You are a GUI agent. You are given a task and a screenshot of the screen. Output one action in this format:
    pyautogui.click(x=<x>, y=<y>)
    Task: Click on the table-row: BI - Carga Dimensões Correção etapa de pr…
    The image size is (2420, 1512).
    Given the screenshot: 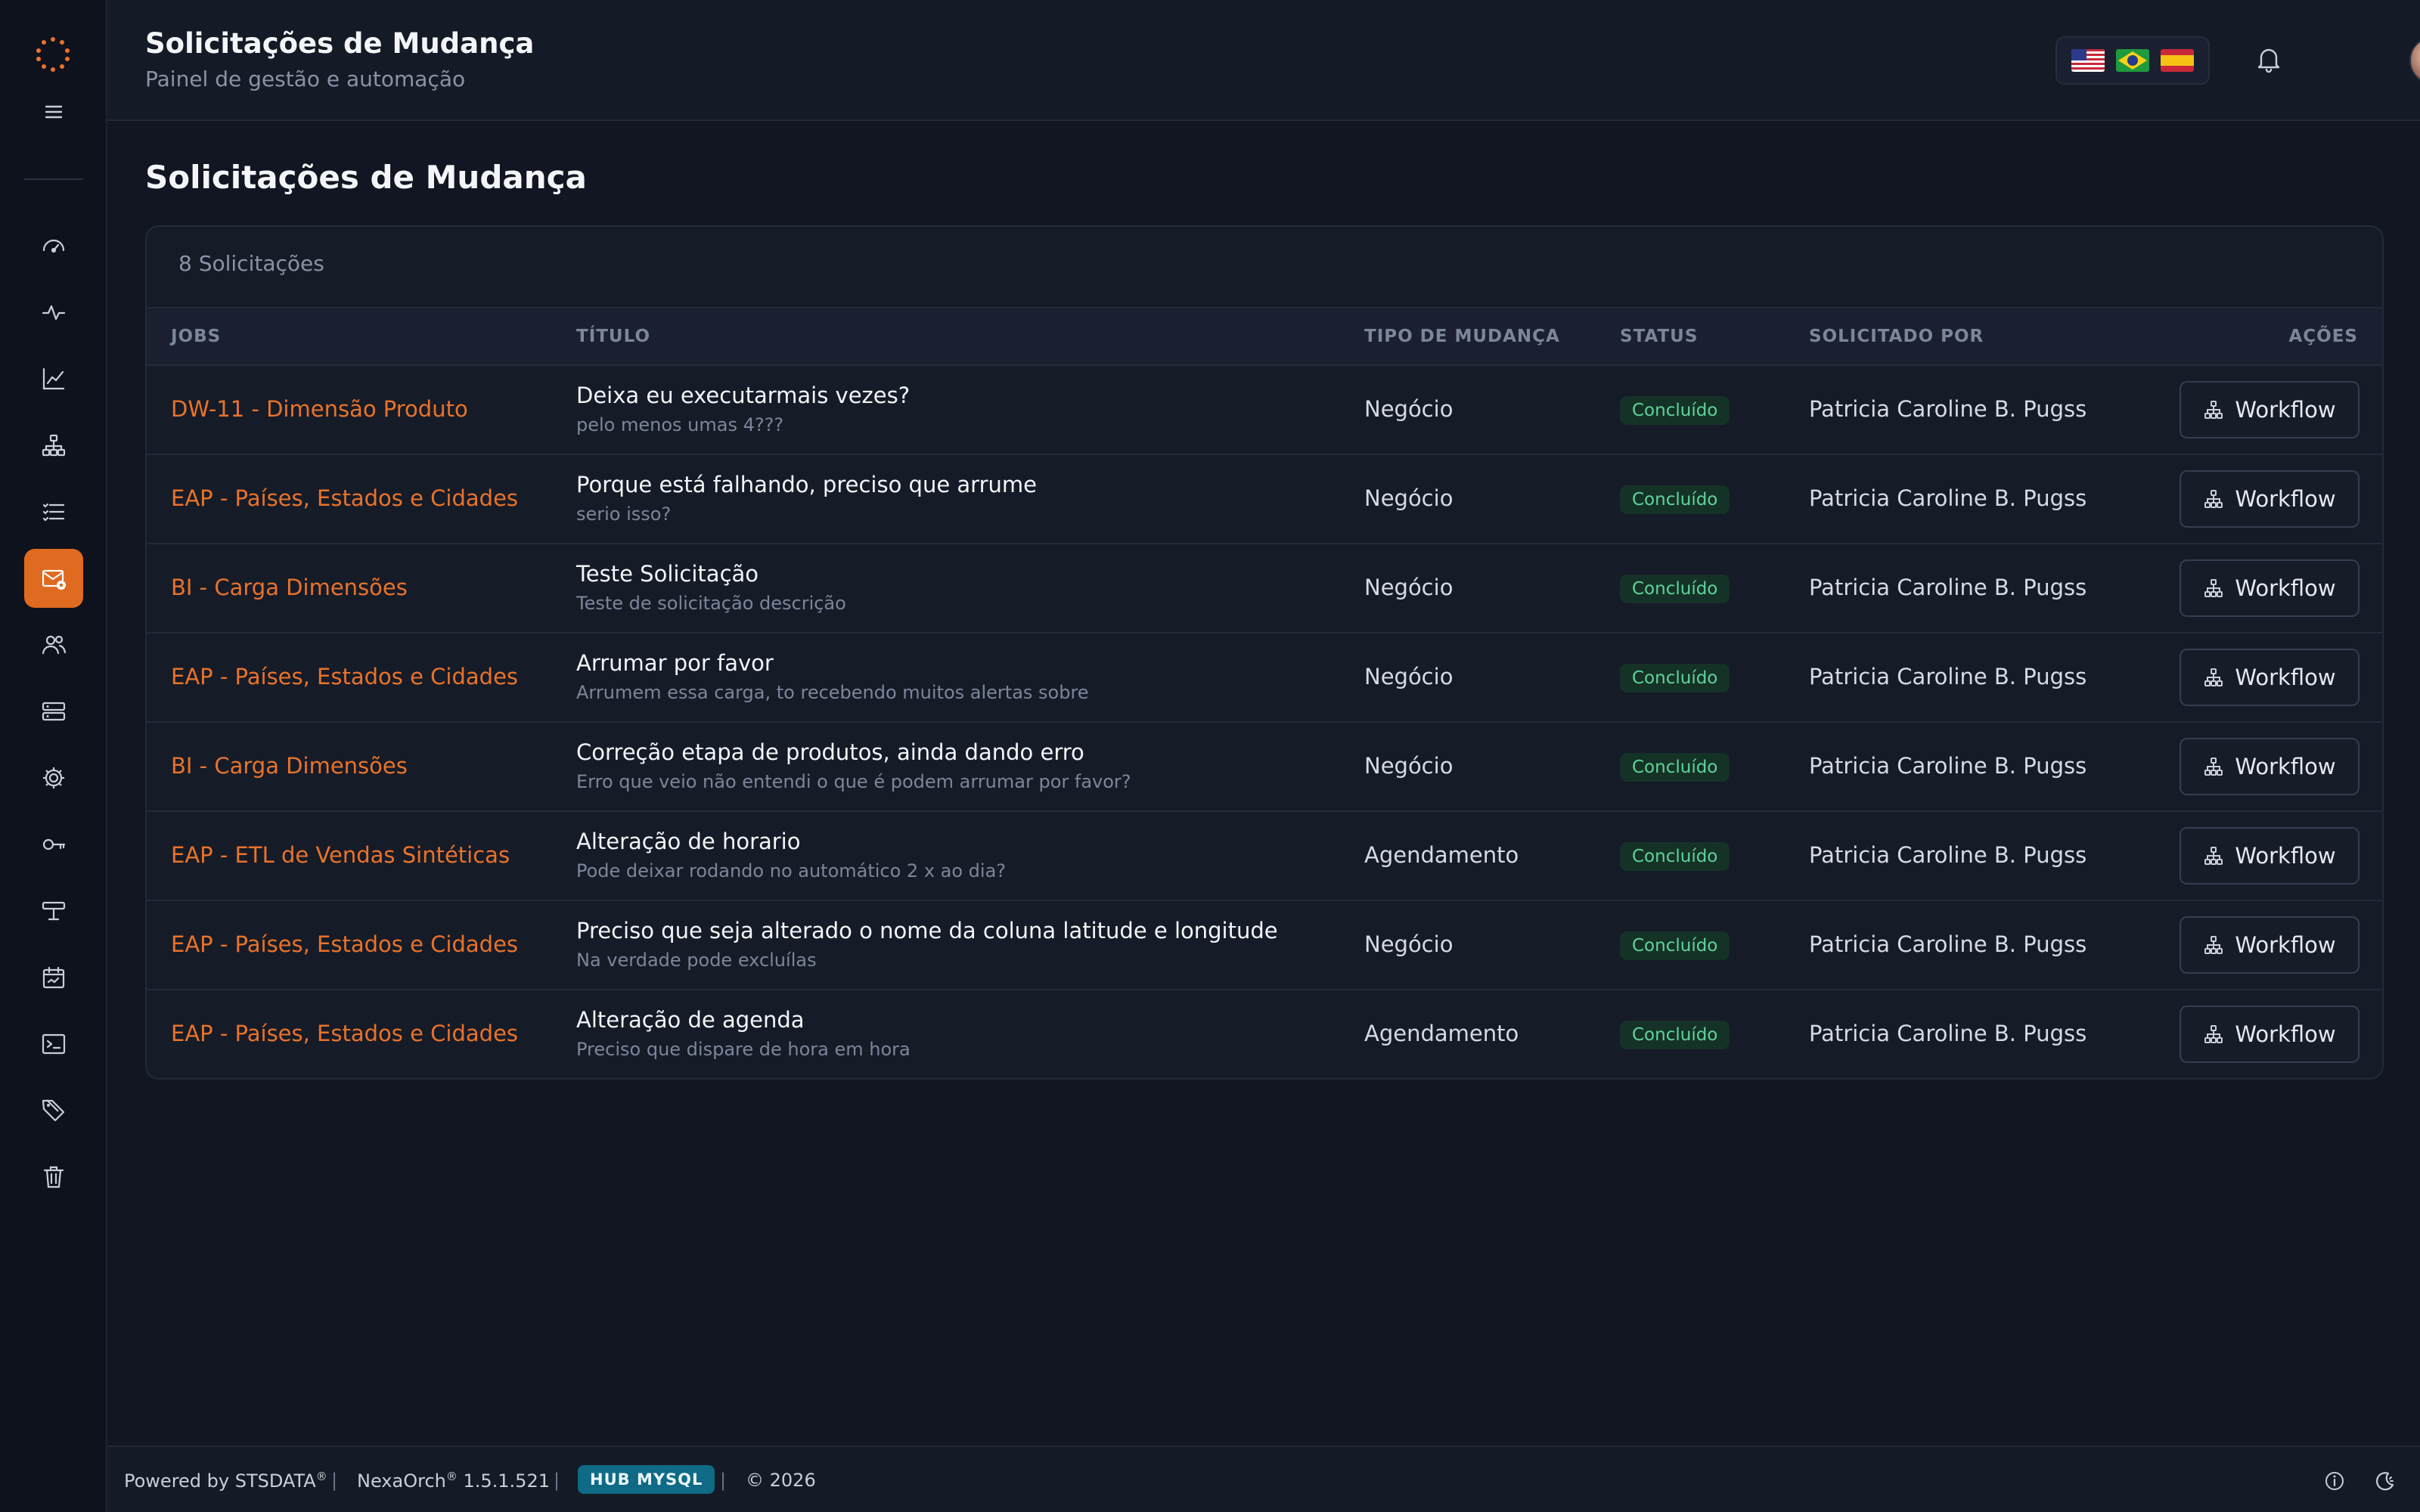 What is the action you would take?
    pyautogui.click(x=1264, y=767)
    